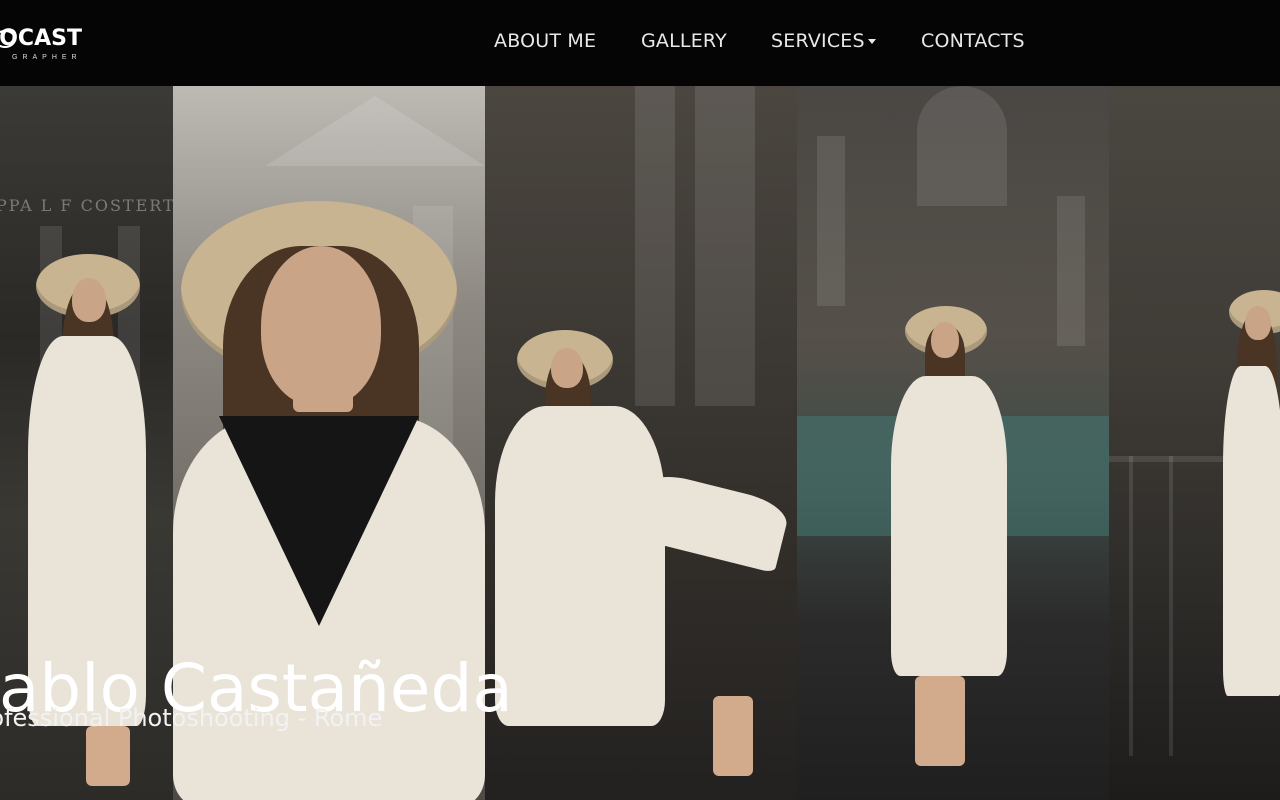 Image resolution: width=1280 pixels, height=800 pixels. Describe the element at coordinates (191, 718) in the screenshot. I see `hero-subtitle: Professional Photoshooting - Rome` at that location.